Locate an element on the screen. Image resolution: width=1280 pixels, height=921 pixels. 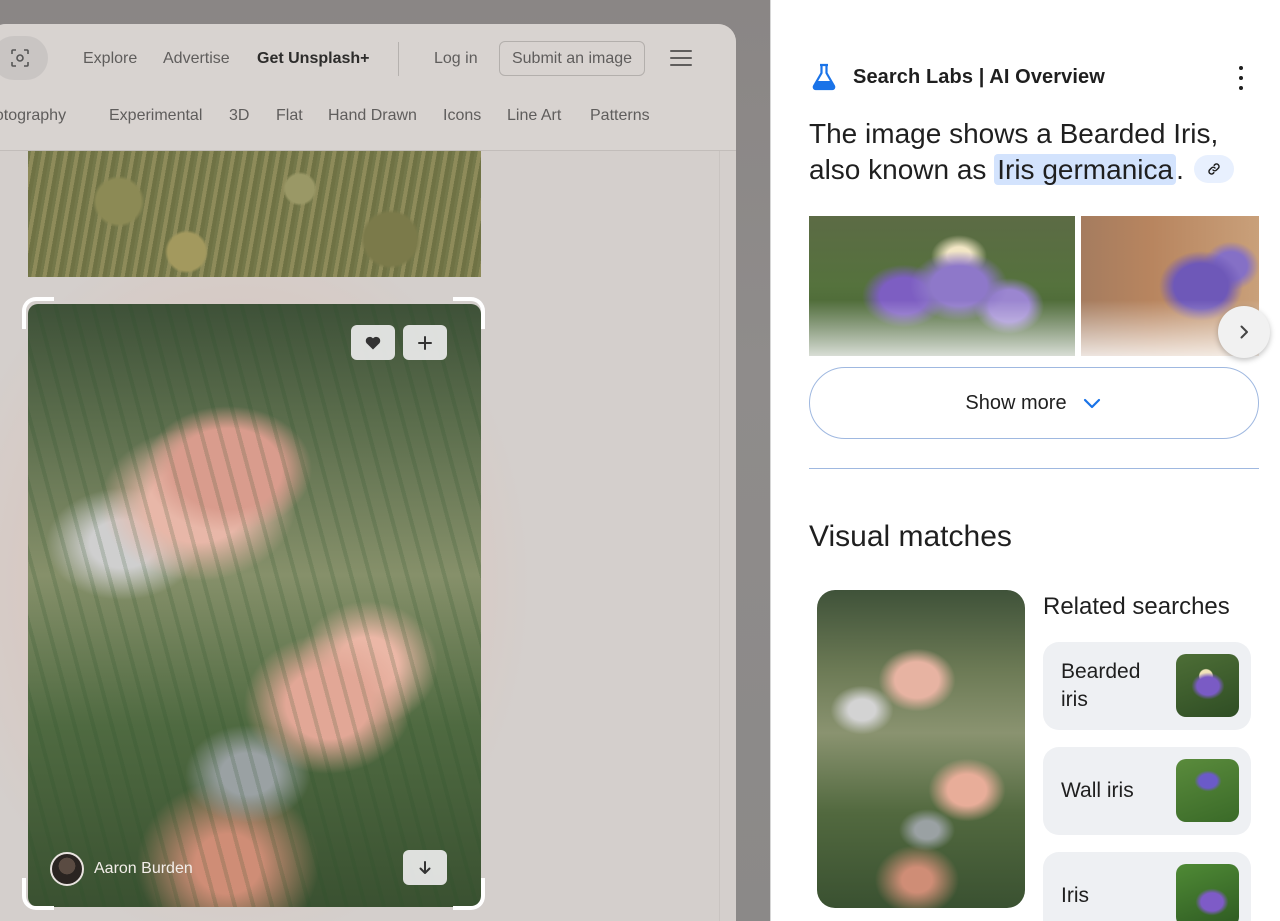
ai-overview-title: Search Labs | AI Overview is located at coordinates (979, 76).